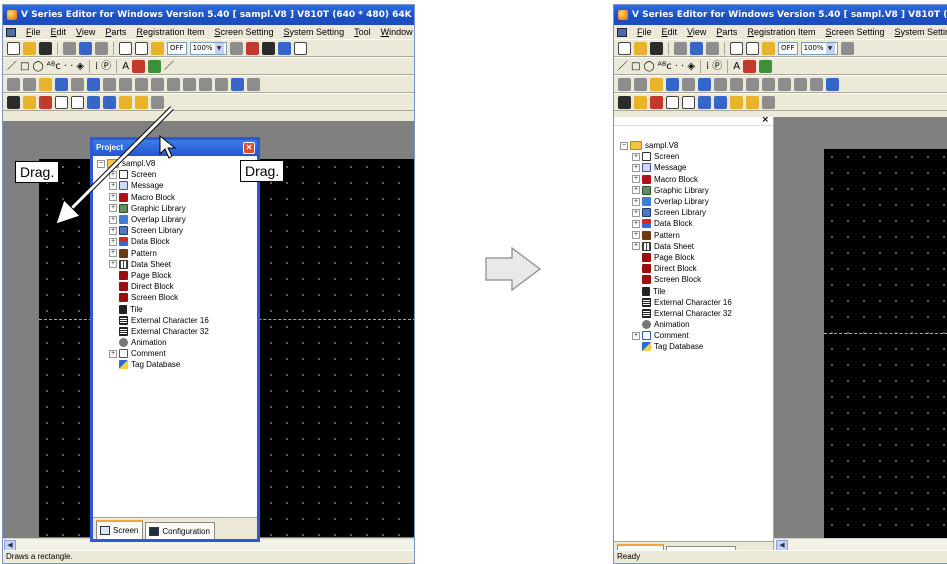 The image size is (947, 564). I want to click on dock-close-icon: ×, so click(765, 120).